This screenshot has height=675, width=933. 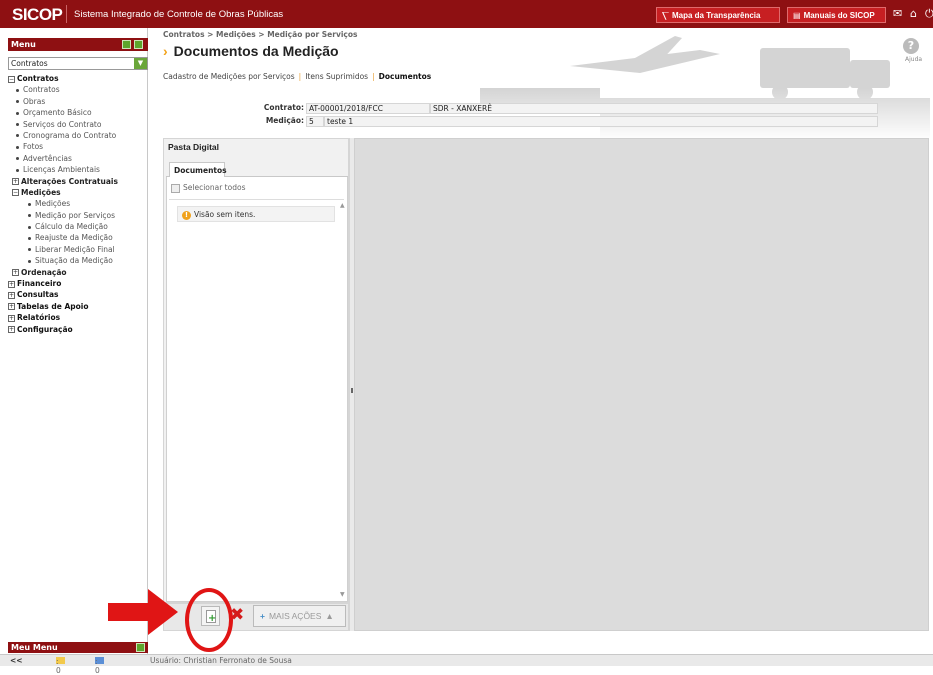 I want to click on measurement-description: teste 1, so click(x=601, y=121).